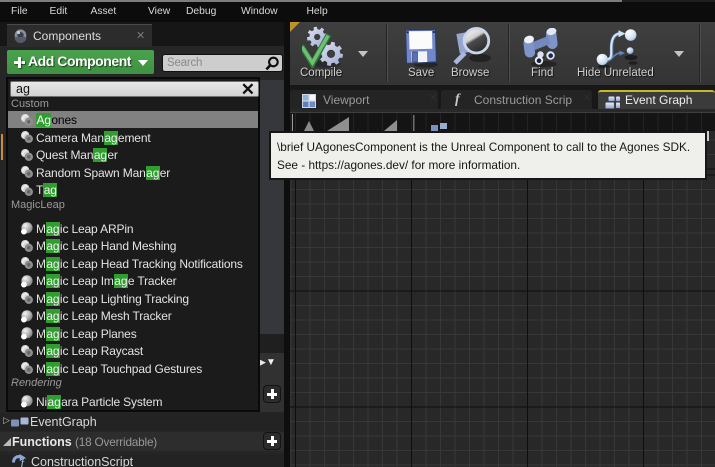  What do you see at coordinates (24, 461) in the screenshot?
I see `svg-text: f` at bounding box center [24, 461].